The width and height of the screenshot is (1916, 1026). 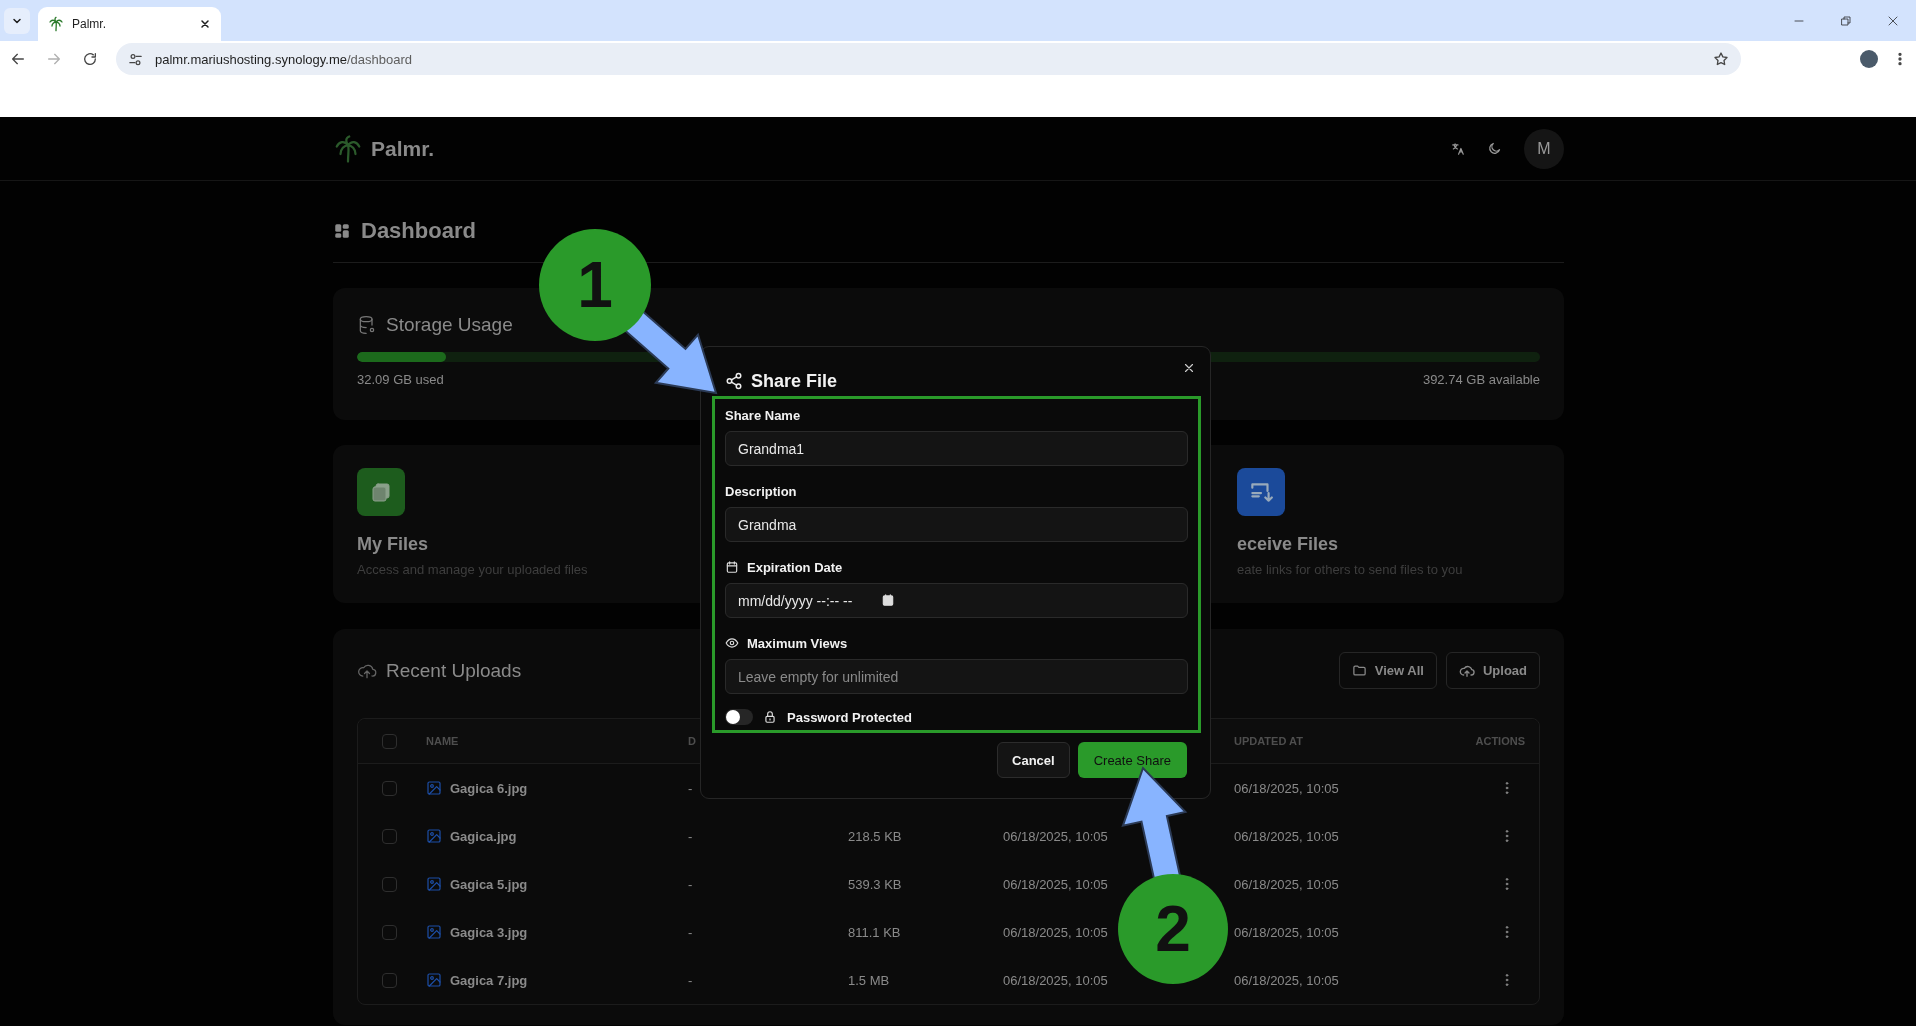 What do you see at coordinates (1288, 544) in the screenshot?
I see `action-title: eceive Files` at bounding box center [1288, 544].